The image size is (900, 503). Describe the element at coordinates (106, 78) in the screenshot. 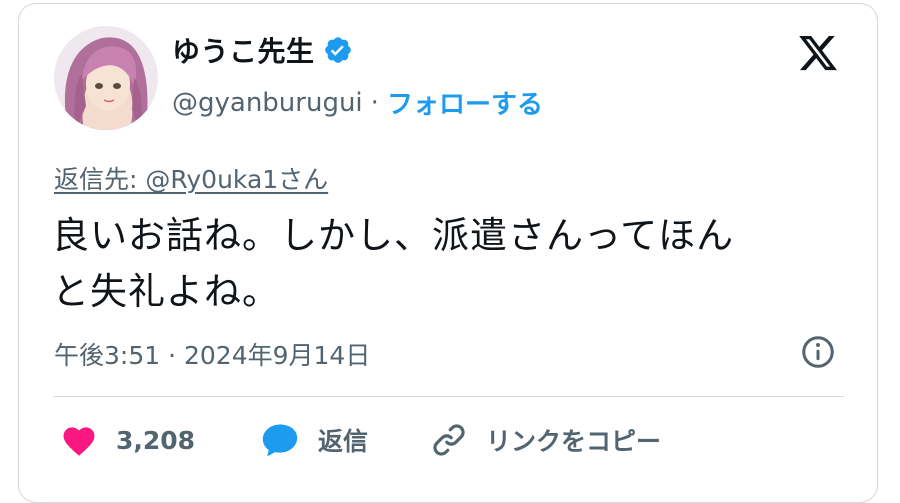

I see `avatar` at that location.